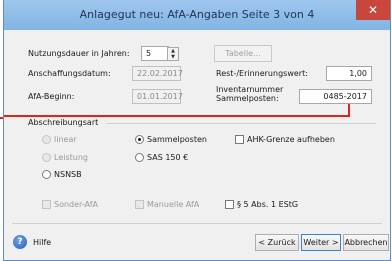  I want to click on estg-label: § 5 Abs. 1 EStG, so click(268, 204).